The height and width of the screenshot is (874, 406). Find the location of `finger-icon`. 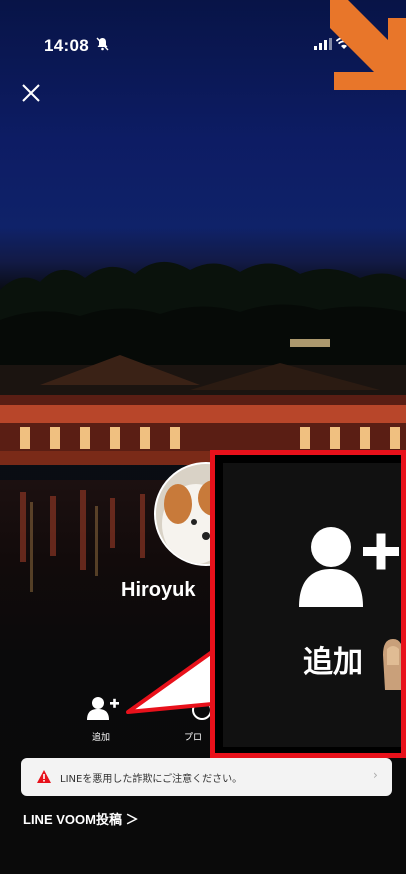

finger-icon is located at coordinates (392, 664).